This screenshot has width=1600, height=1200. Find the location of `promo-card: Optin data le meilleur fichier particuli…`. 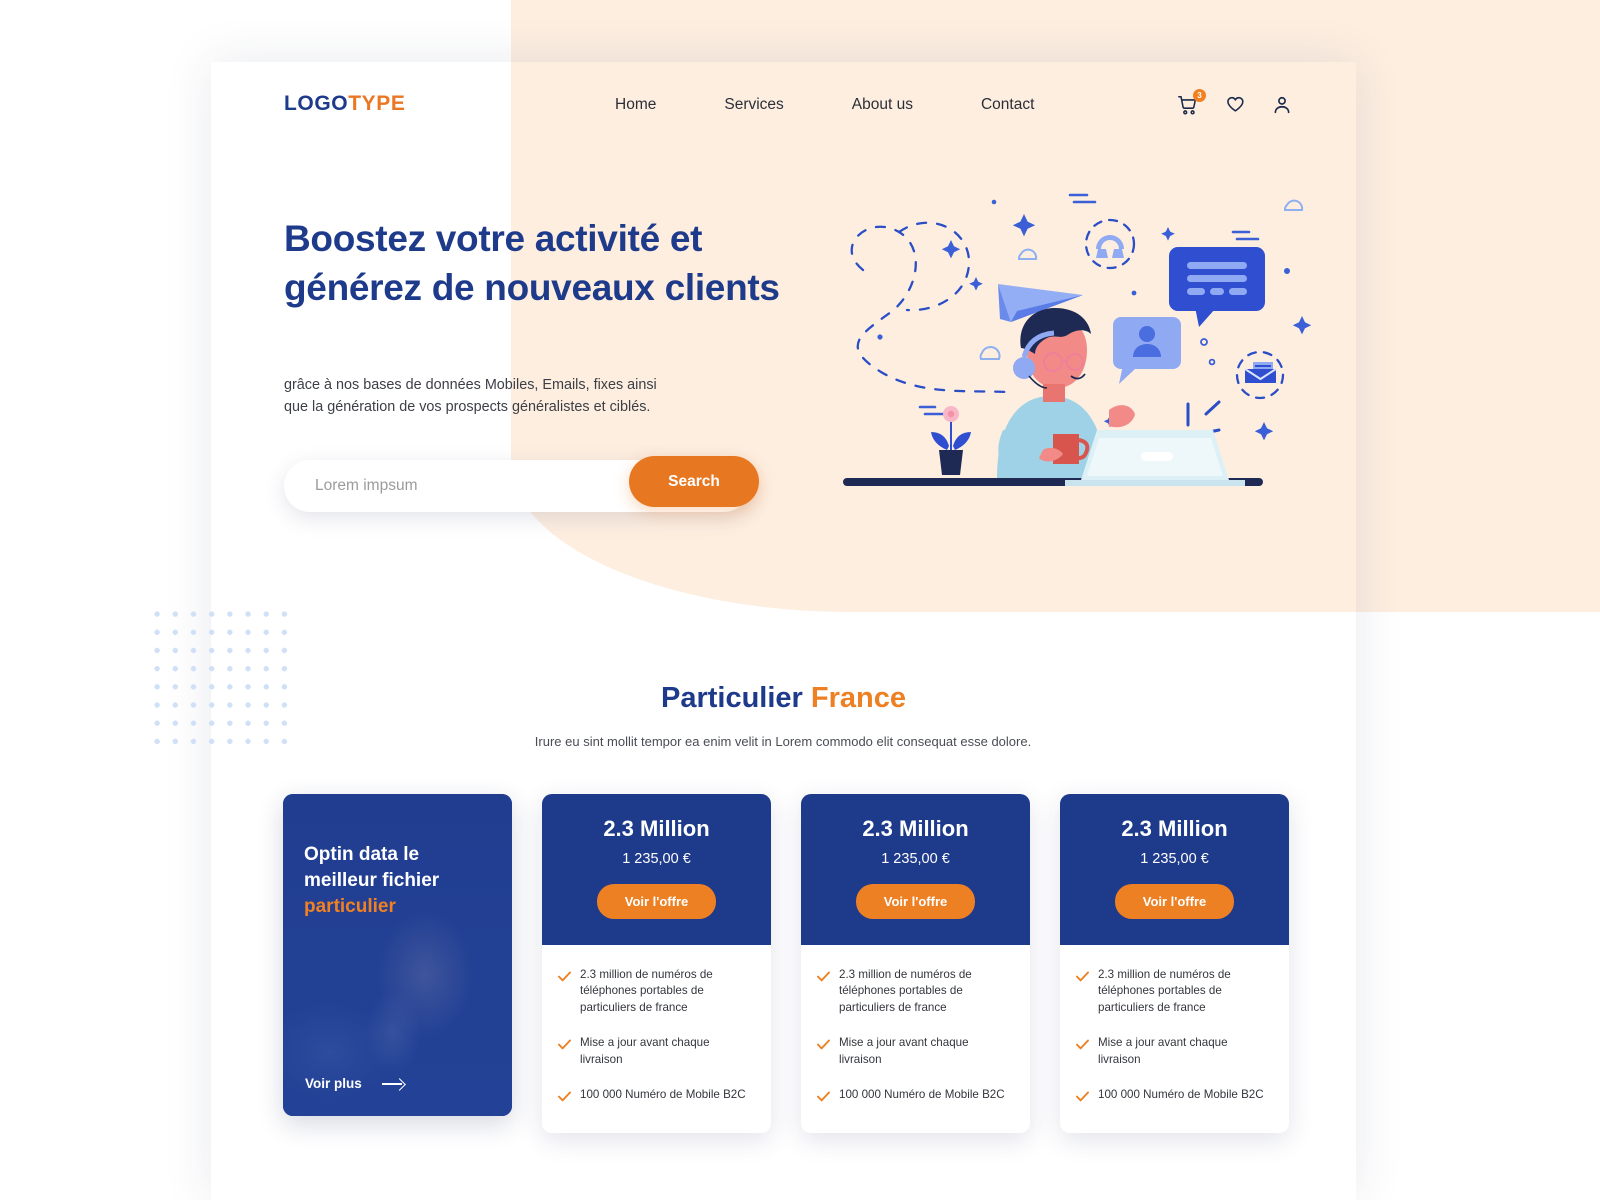

promo-card: Optin data le meilleur fichier particuli… is located at coordinates (397, 955).